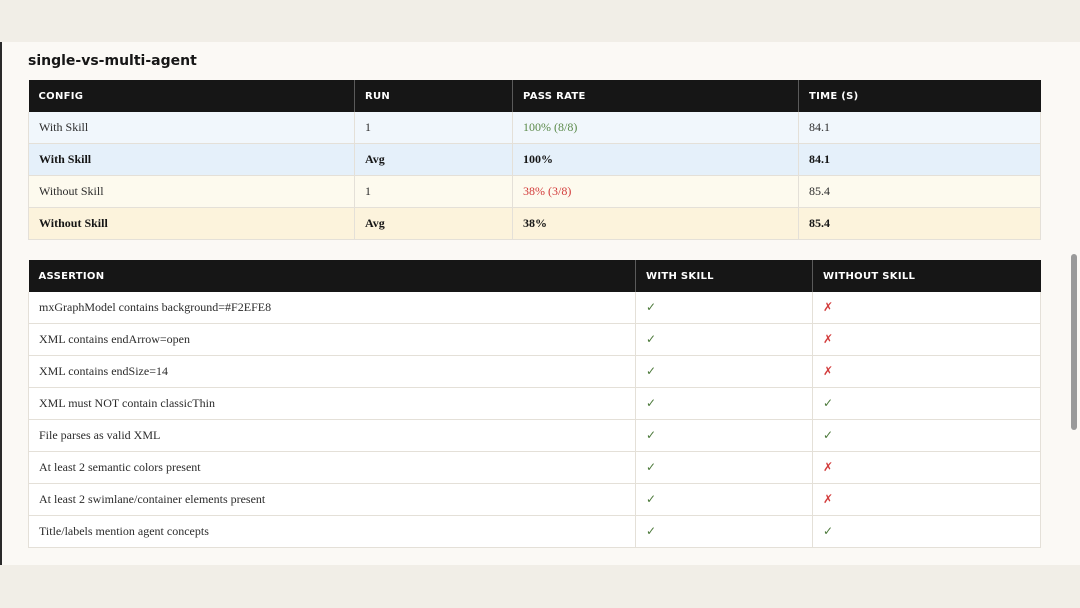  I want to click on assertion-table-header: ASSERTION WITH SKILL WITHOUT SKILL, so click(534, 276).